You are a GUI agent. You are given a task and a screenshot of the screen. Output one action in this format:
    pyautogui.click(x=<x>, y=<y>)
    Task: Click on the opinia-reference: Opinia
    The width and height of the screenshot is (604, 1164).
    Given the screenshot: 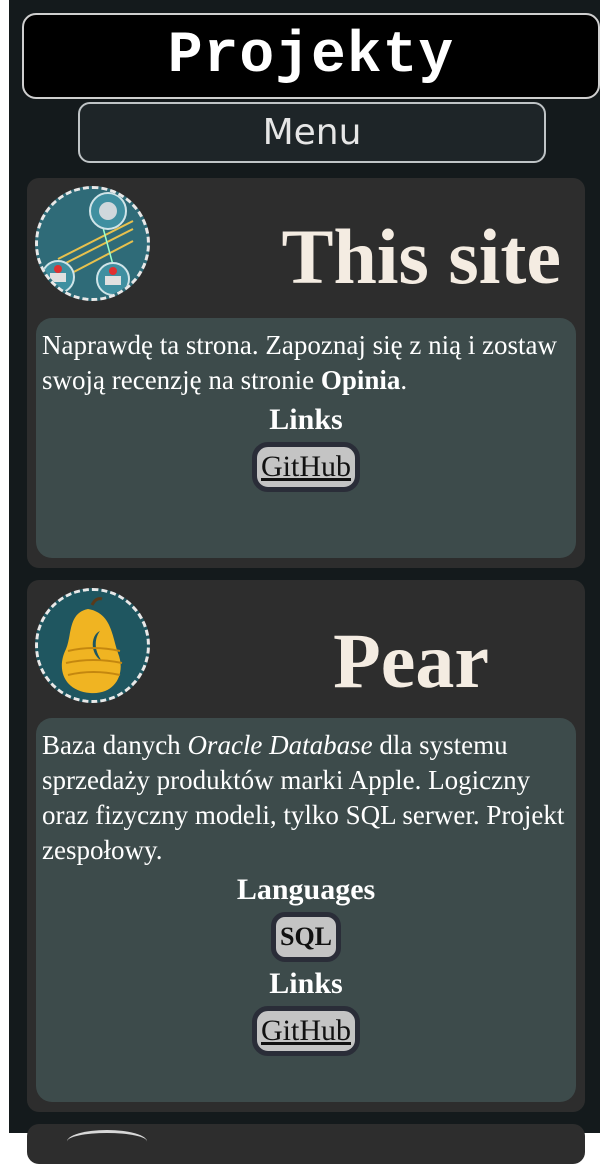 What is the action you would take?
    pyautogui.click(x=360, y=380)
    